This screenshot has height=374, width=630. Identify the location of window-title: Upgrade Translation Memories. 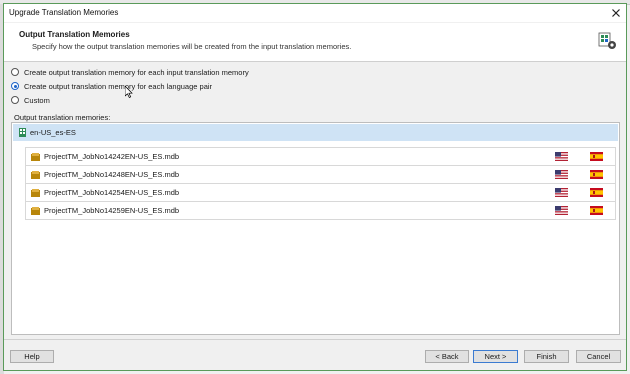
(64, 12).